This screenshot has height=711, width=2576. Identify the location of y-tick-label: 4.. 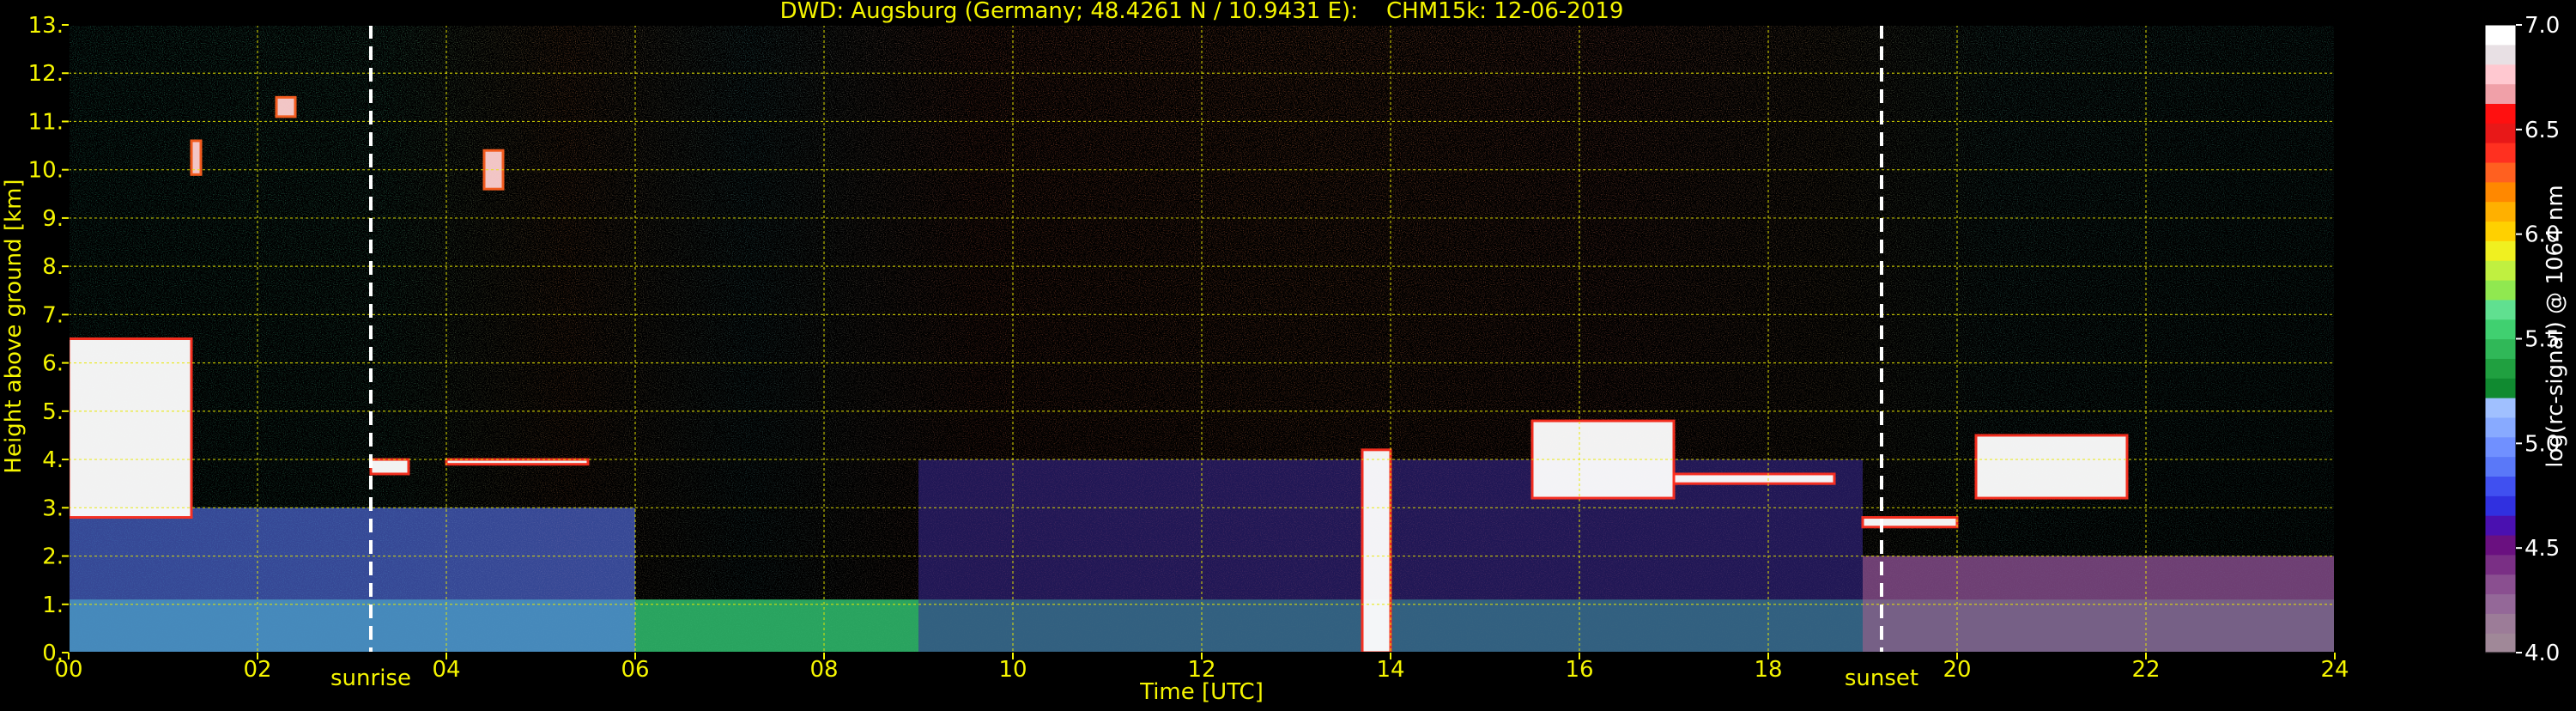
(53, 460).